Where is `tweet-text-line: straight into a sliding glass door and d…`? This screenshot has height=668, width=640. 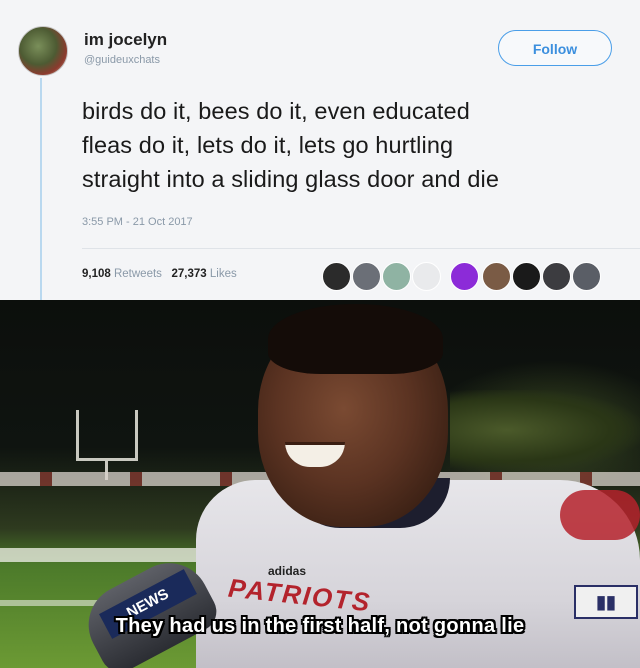
tweet-text-line: straight into a sliding glass door and d… is located at coordinates (291, 179).